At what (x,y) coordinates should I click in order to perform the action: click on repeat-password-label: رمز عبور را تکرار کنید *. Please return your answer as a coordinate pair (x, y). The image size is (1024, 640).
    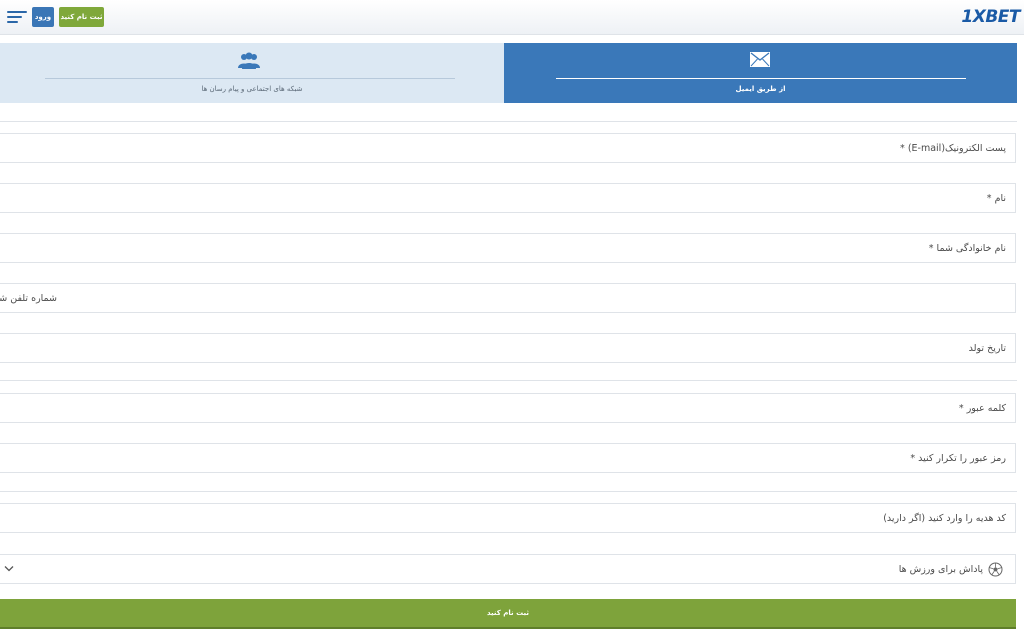
    Looking at the image, I should click on (958, 458).